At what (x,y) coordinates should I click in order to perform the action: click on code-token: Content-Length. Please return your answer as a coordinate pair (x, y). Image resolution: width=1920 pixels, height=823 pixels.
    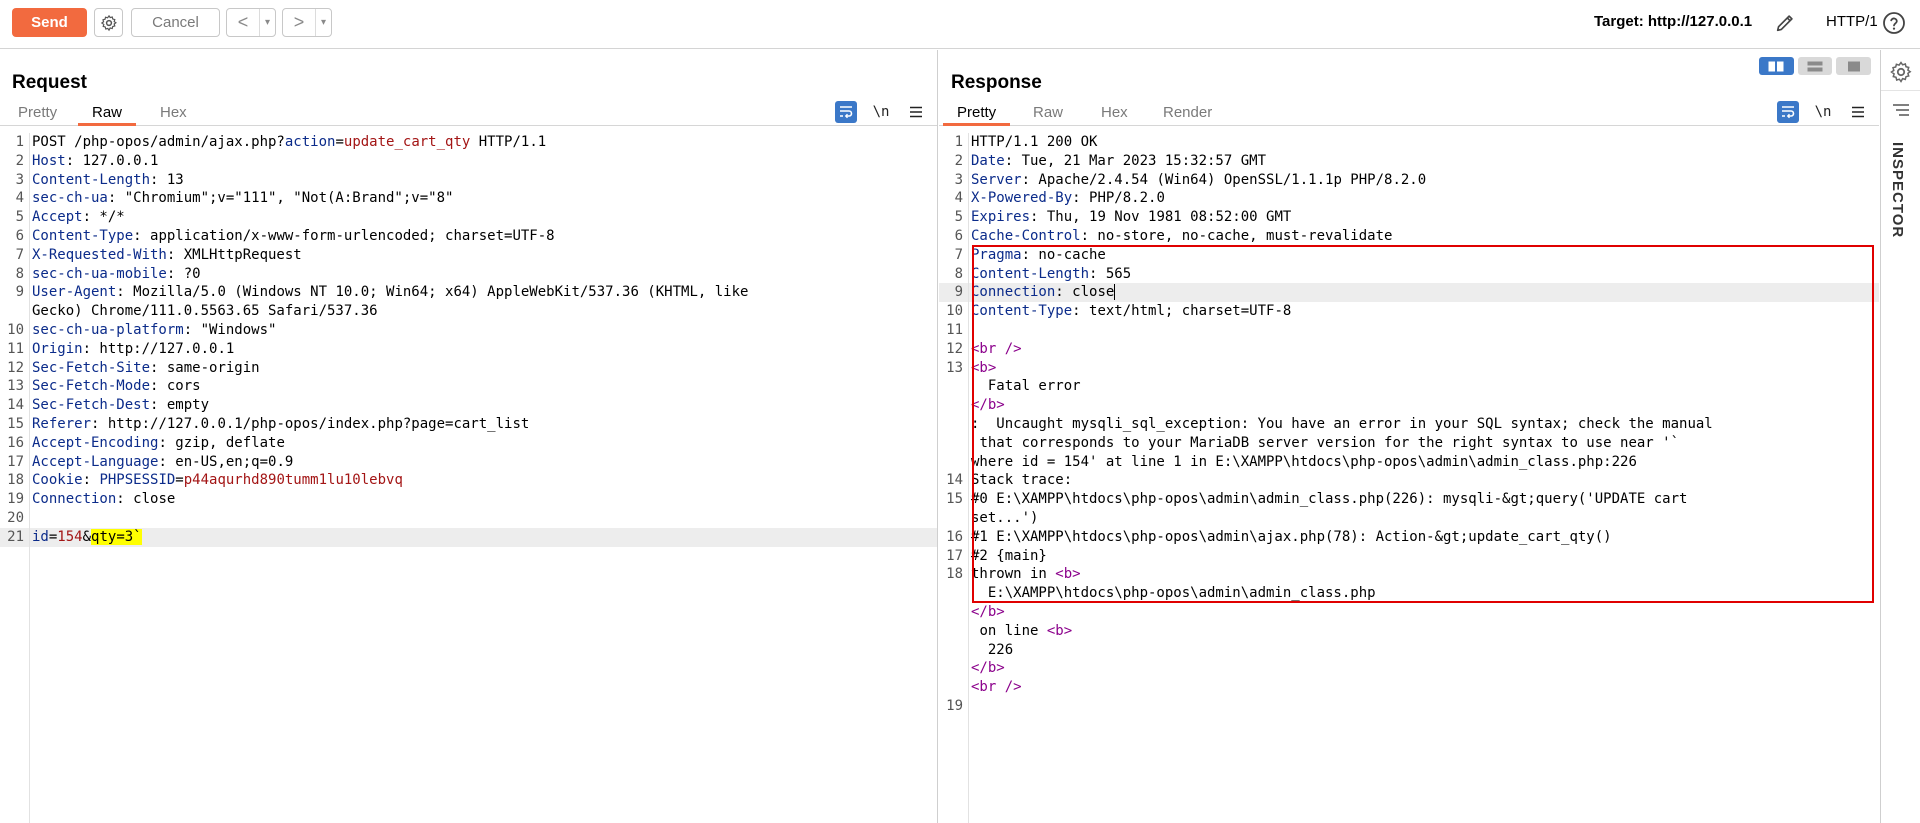
    Looking at the image, I should click on (1030, 273).